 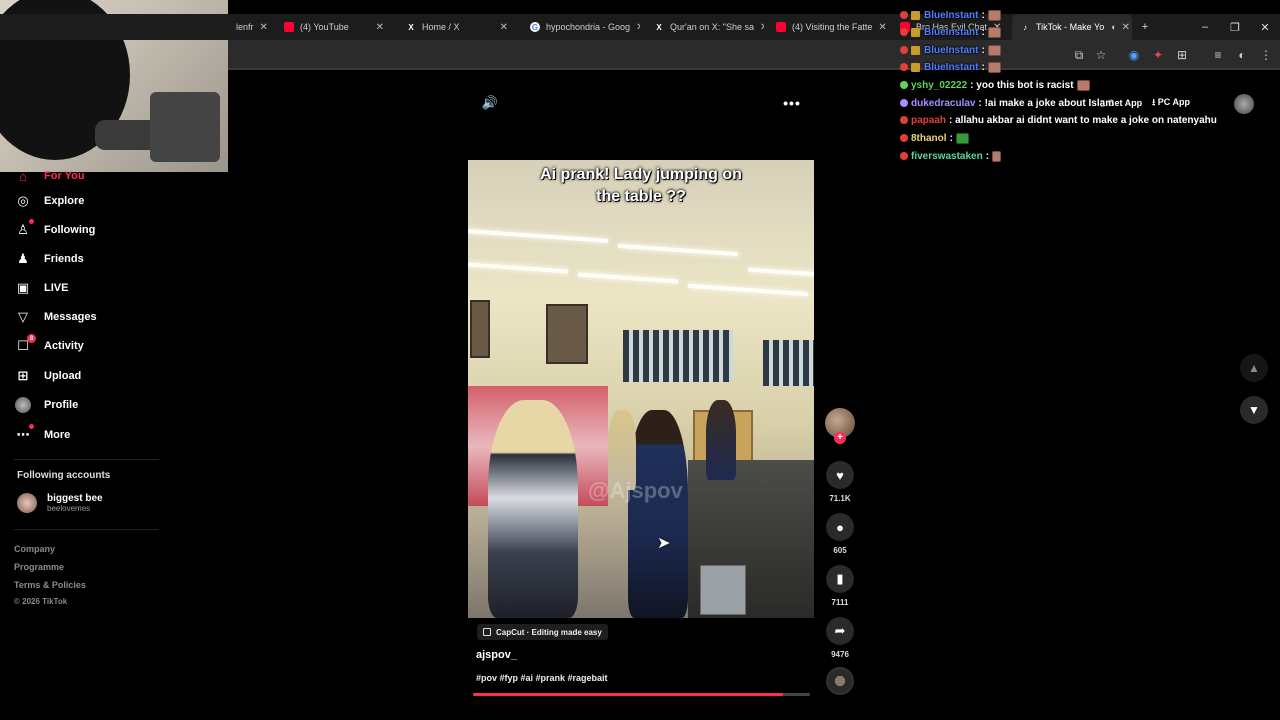 What do you see at coordinates (641, 174) in the screenshot?
I see `video-title-line: Ai prank! Lady jumping on` at bounding box center [641, 174].